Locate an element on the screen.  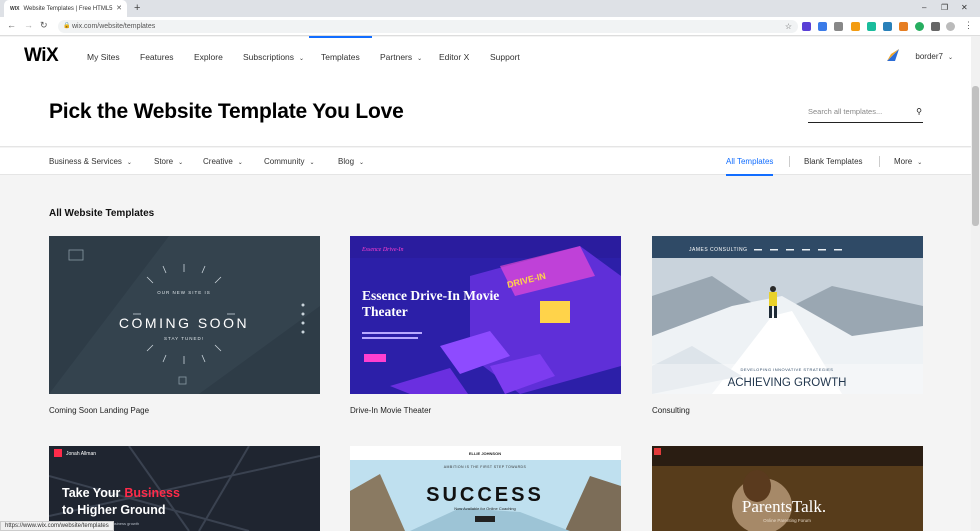
coming-soon-heading: COMING SOON is located at coordinates (184, 323).